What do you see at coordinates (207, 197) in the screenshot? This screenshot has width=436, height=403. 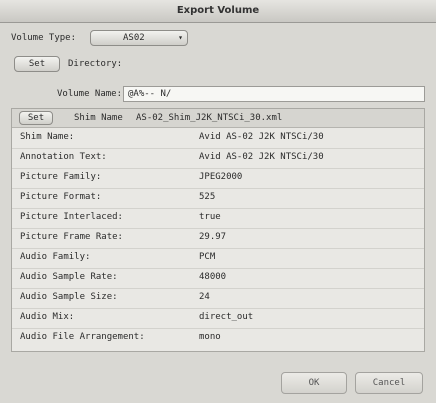 I see `property-value: 525` at bounding box center [207, 197].